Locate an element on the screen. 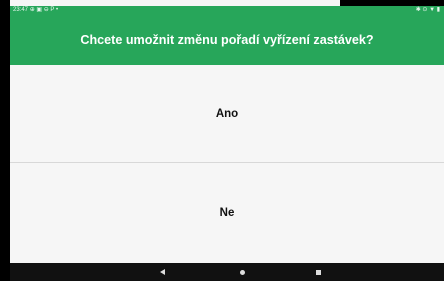 The height and width of the screenshot is (281, 444). status-notification-icons: ⊕ ▣ ⊖ P • is located at coordinates (44, 10).